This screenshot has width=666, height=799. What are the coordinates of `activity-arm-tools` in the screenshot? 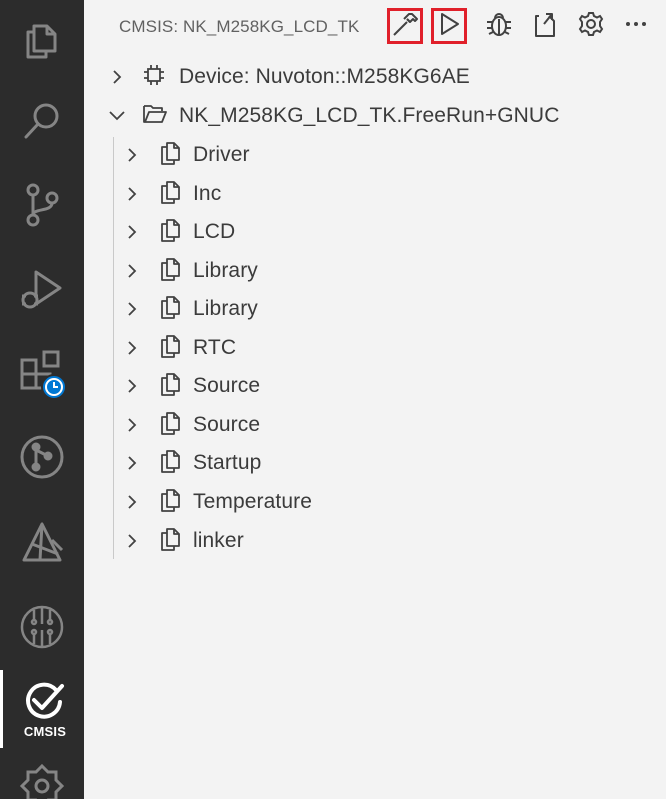 It's located at (42, 543).